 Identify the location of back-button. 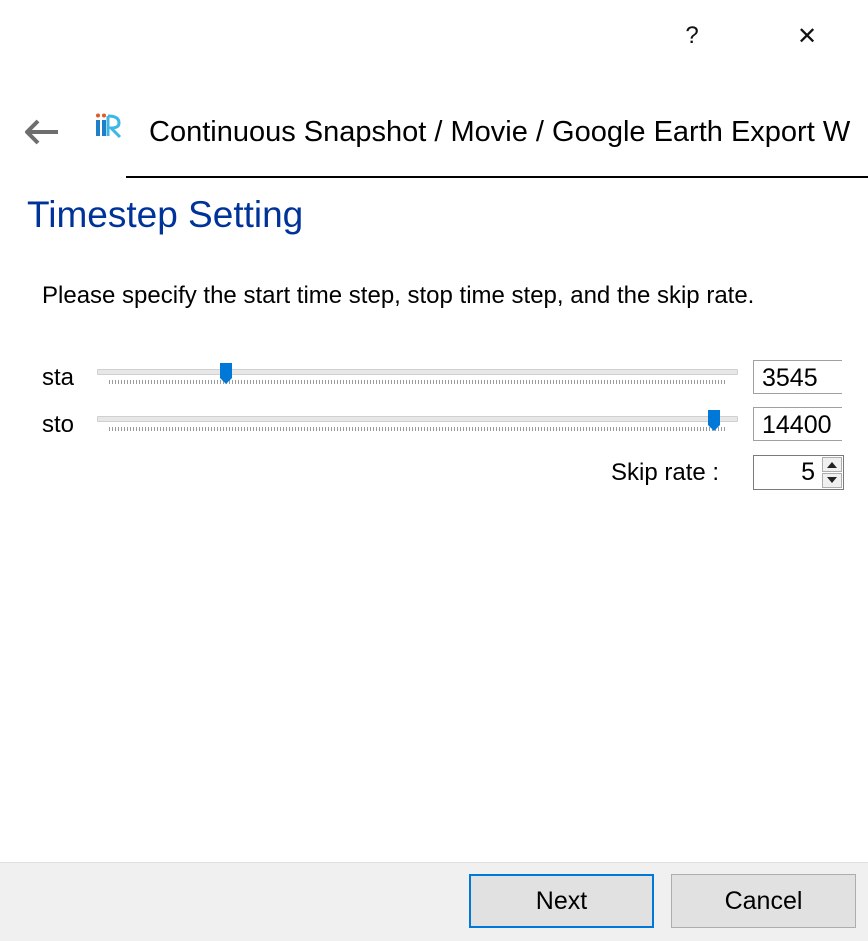
(42, 132).